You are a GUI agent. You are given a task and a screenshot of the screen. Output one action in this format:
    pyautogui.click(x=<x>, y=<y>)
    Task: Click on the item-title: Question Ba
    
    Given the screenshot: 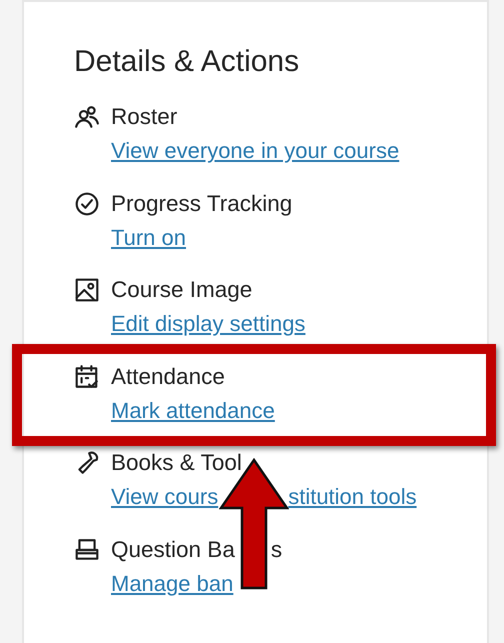 What is the action you would take?
    pyautogui.click(x=173, y=549)
    